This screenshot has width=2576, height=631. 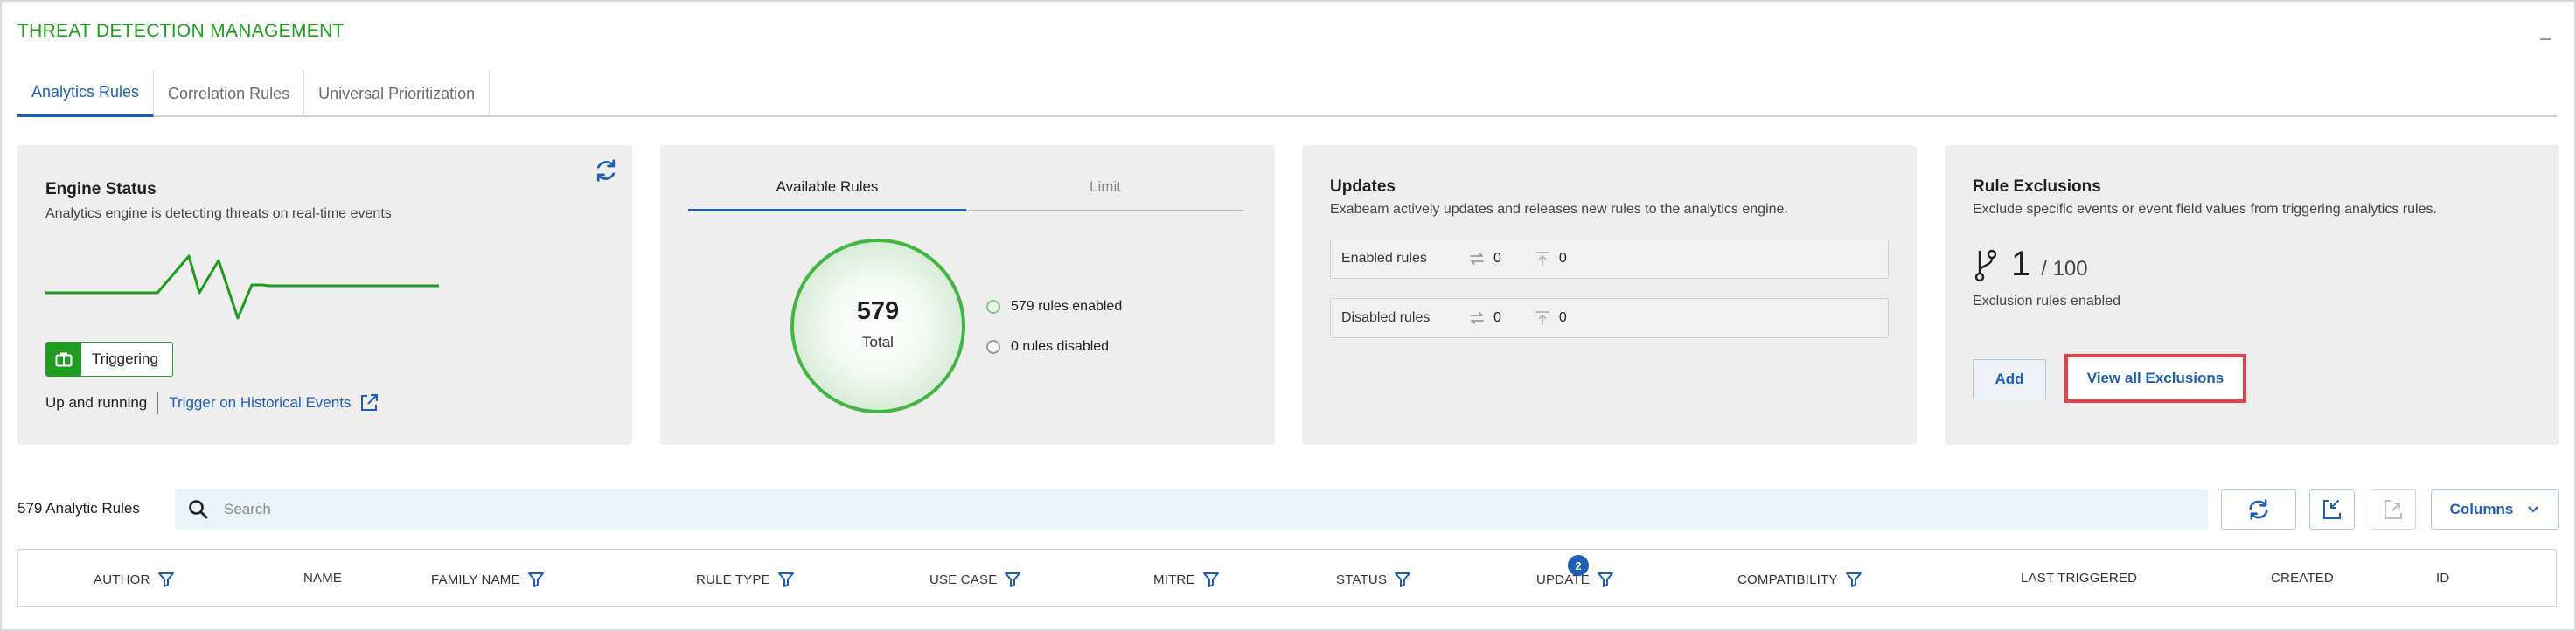 What do you see at coordinates (2442, 578) in the screenshot?
I see `col-id: ID` at bounding box center [2442, 578].